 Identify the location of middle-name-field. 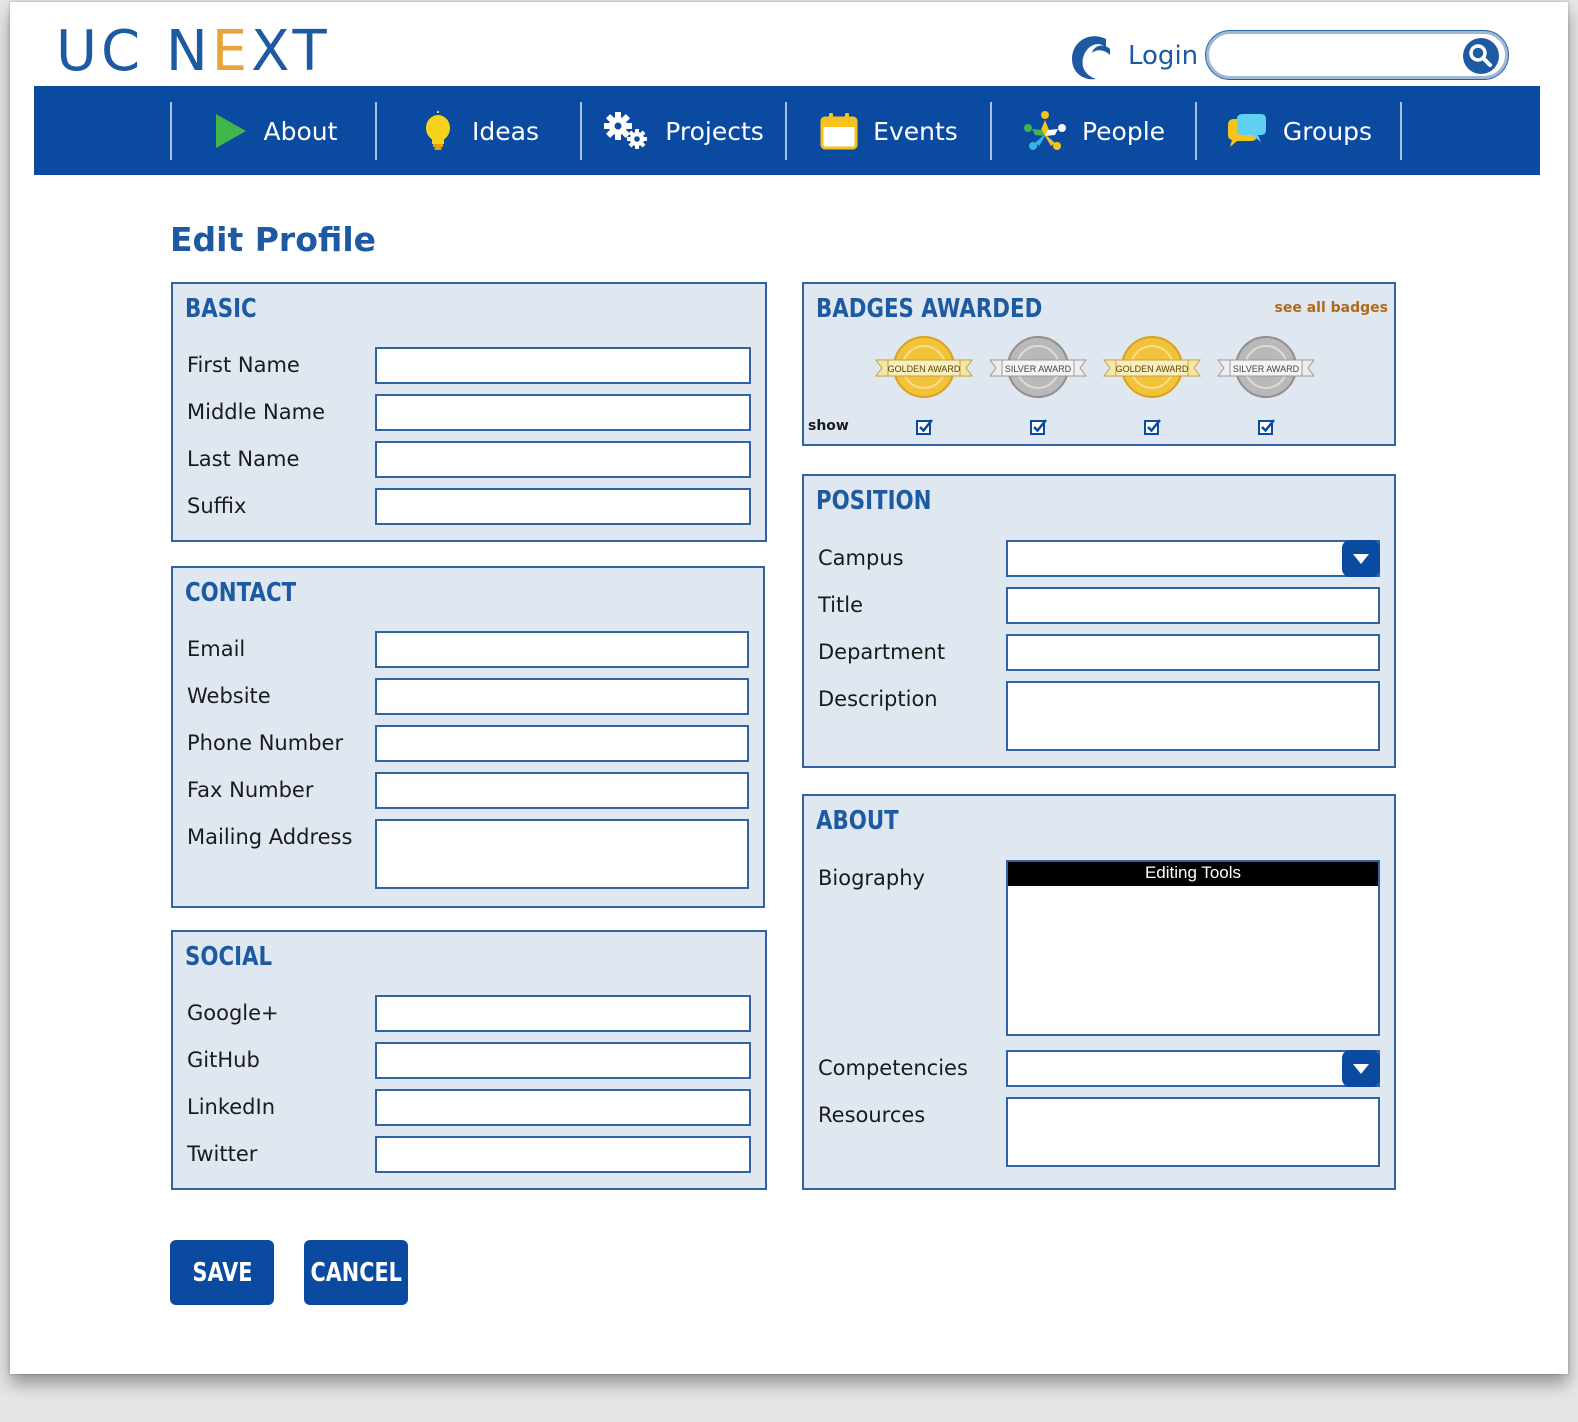
(563, 412).